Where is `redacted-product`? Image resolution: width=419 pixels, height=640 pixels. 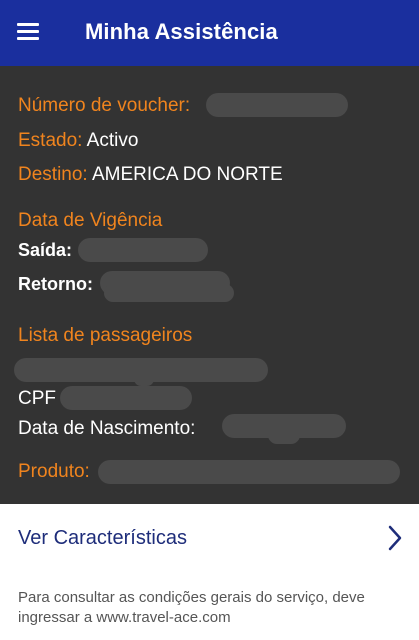 redacted-product is located at coordinates (249, 472).